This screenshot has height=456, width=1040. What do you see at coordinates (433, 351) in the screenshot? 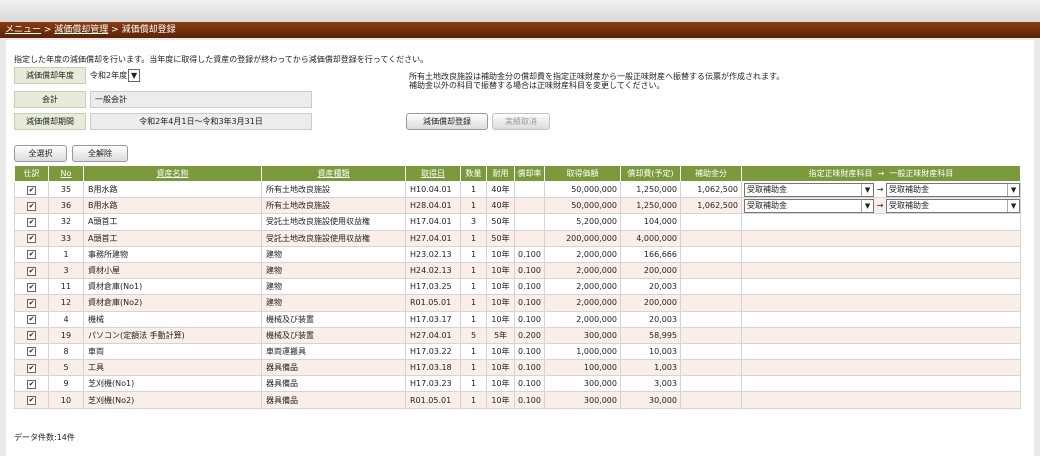
I see `cell-acquired-date: H17.03.22` at bounding box center [433, 351].